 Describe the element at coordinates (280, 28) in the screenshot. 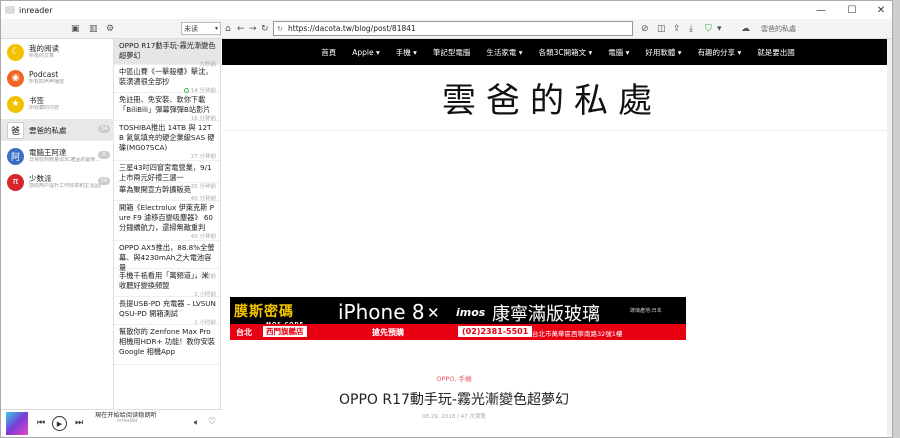

I see `refresh-small-icon: ↻` at that location.